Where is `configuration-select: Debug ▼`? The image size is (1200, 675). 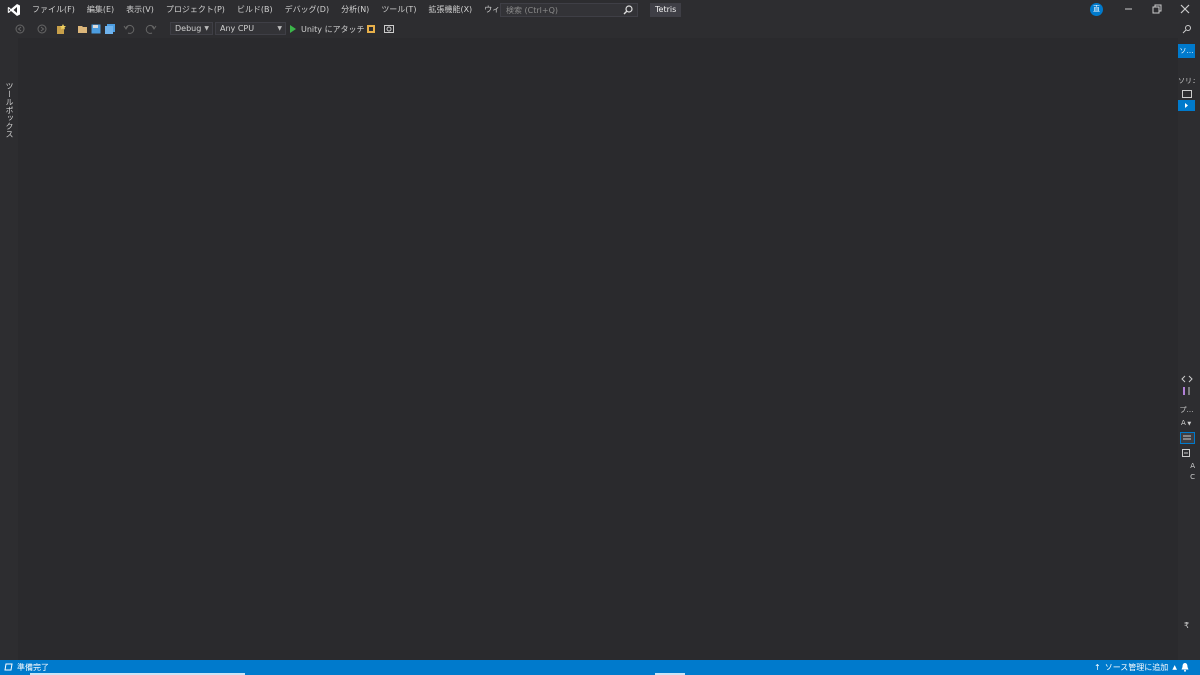 configuration-select: Debug ▼ is located at coordinates (191, 28).